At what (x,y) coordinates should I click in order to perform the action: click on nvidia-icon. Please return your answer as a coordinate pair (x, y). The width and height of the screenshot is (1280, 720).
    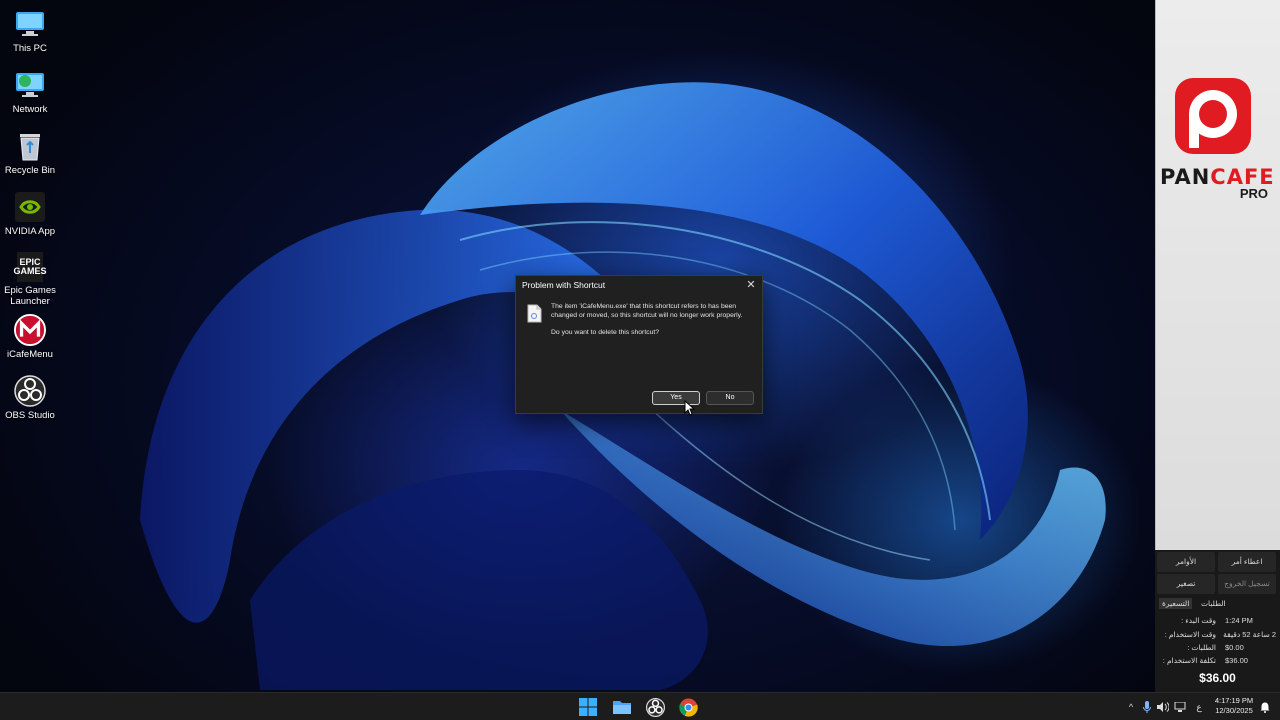
    Looking at the image, I should click on (30, 207).